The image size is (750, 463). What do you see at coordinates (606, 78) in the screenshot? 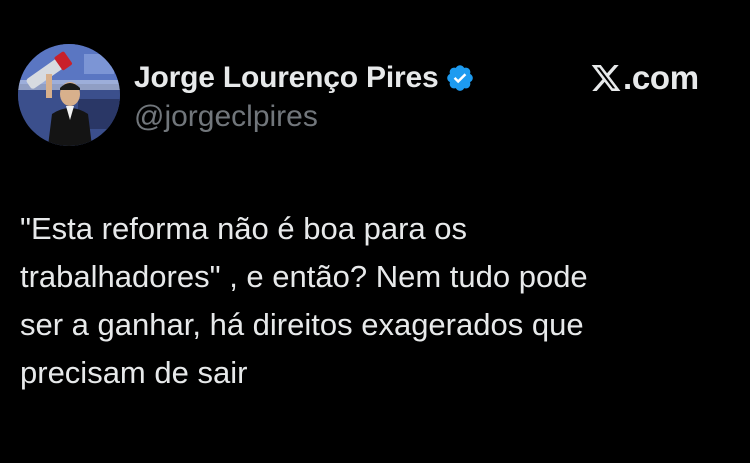
I see `x-logo-icon` at bounding box center [606, 78].